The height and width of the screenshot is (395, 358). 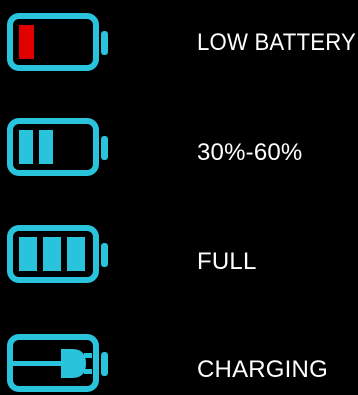 What do you see at coordinates (277, 42) in the screenshot?
I see `status-label-low: LOW BATTERY` at bounding box center [277, 42].